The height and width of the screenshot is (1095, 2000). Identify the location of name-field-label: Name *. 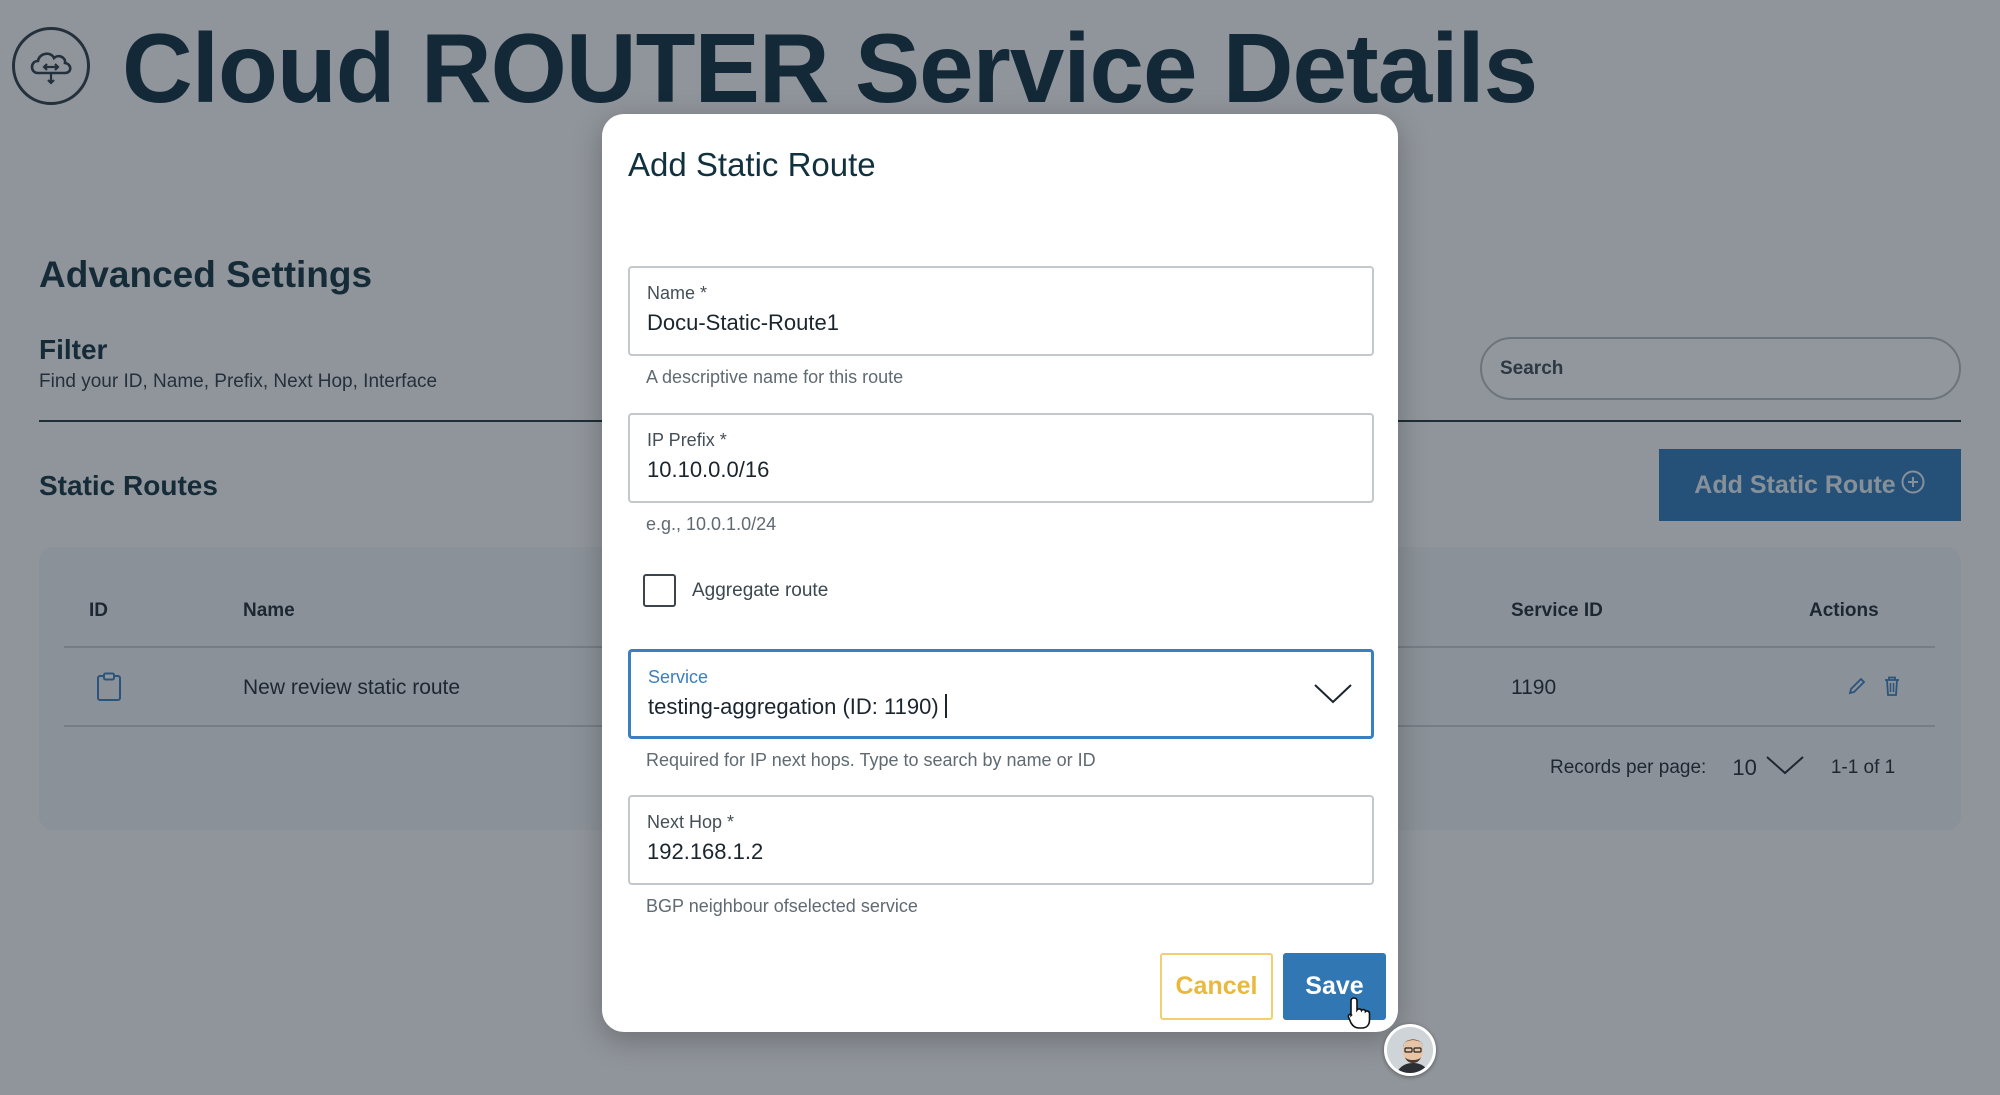
(677, 293).